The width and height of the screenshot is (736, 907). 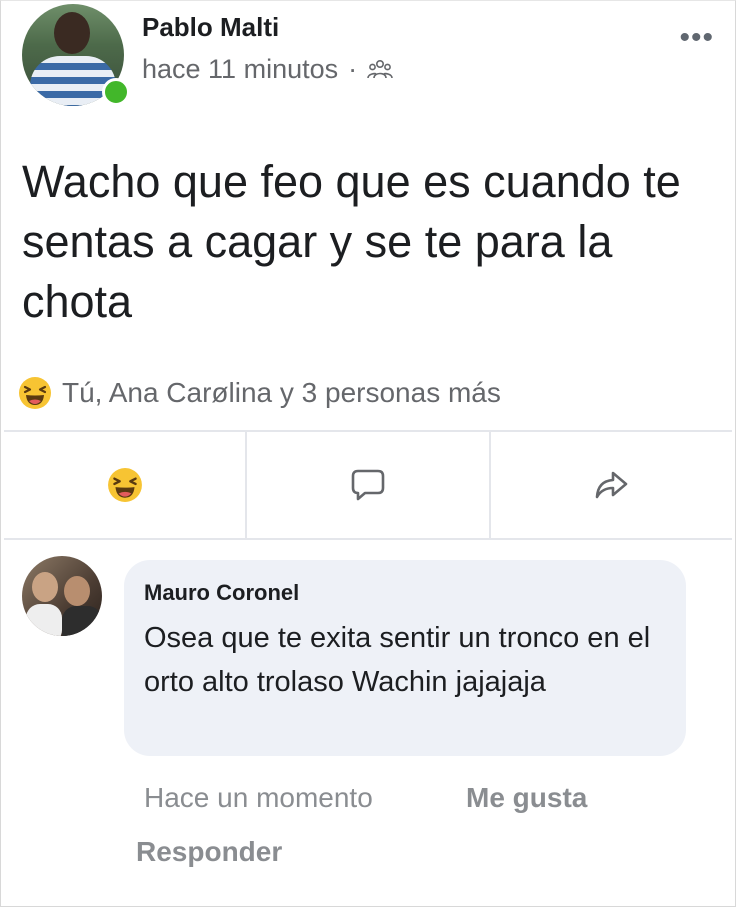 I want to click on post-author-name: Pablo Malti, so click(x=210, y=27).